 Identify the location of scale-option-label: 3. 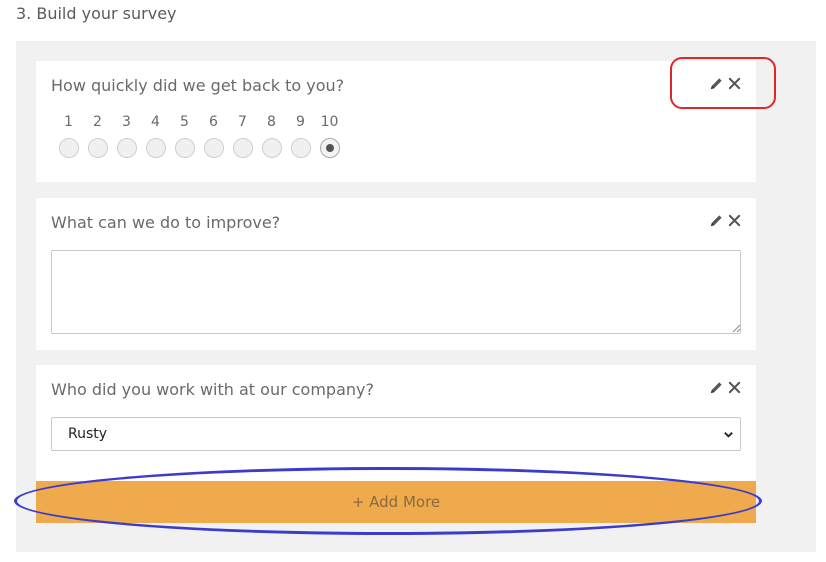
(126, 122).